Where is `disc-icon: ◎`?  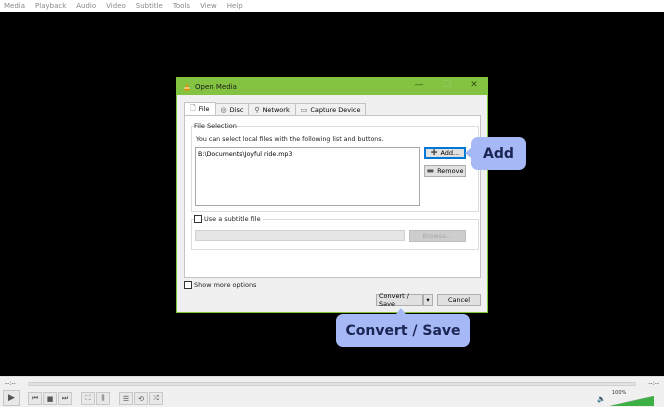
disc-icon: ◎ is located at coordinates (223, 109).